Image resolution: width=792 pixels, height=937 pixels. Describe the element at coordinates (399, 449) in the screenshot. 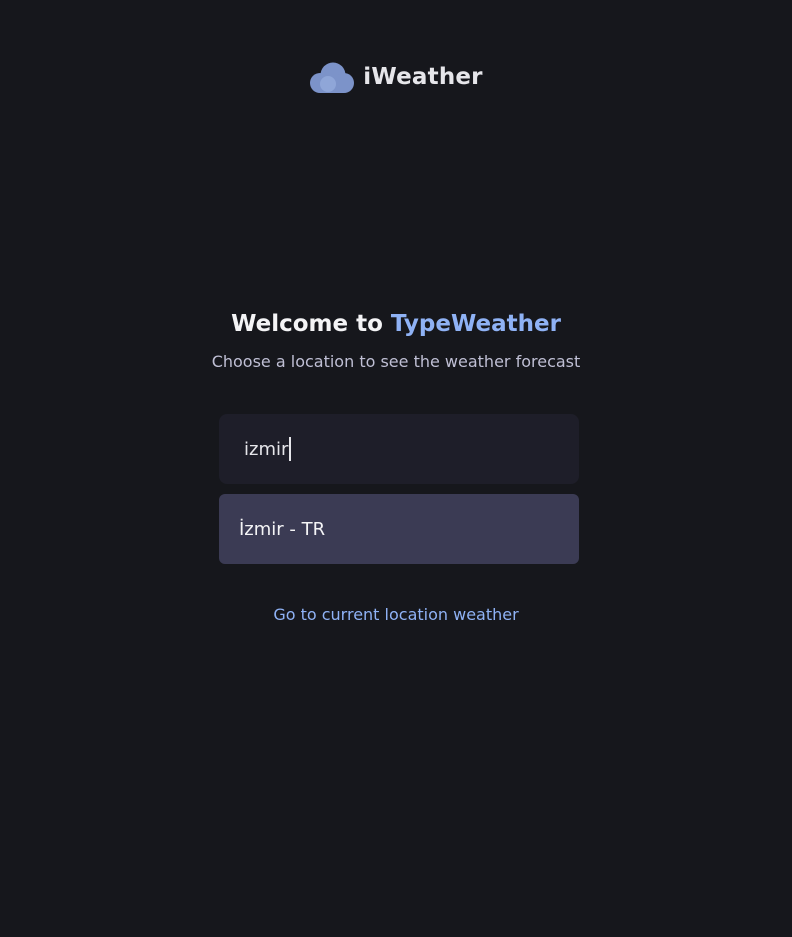

I see `search-input: izmir` at that location.